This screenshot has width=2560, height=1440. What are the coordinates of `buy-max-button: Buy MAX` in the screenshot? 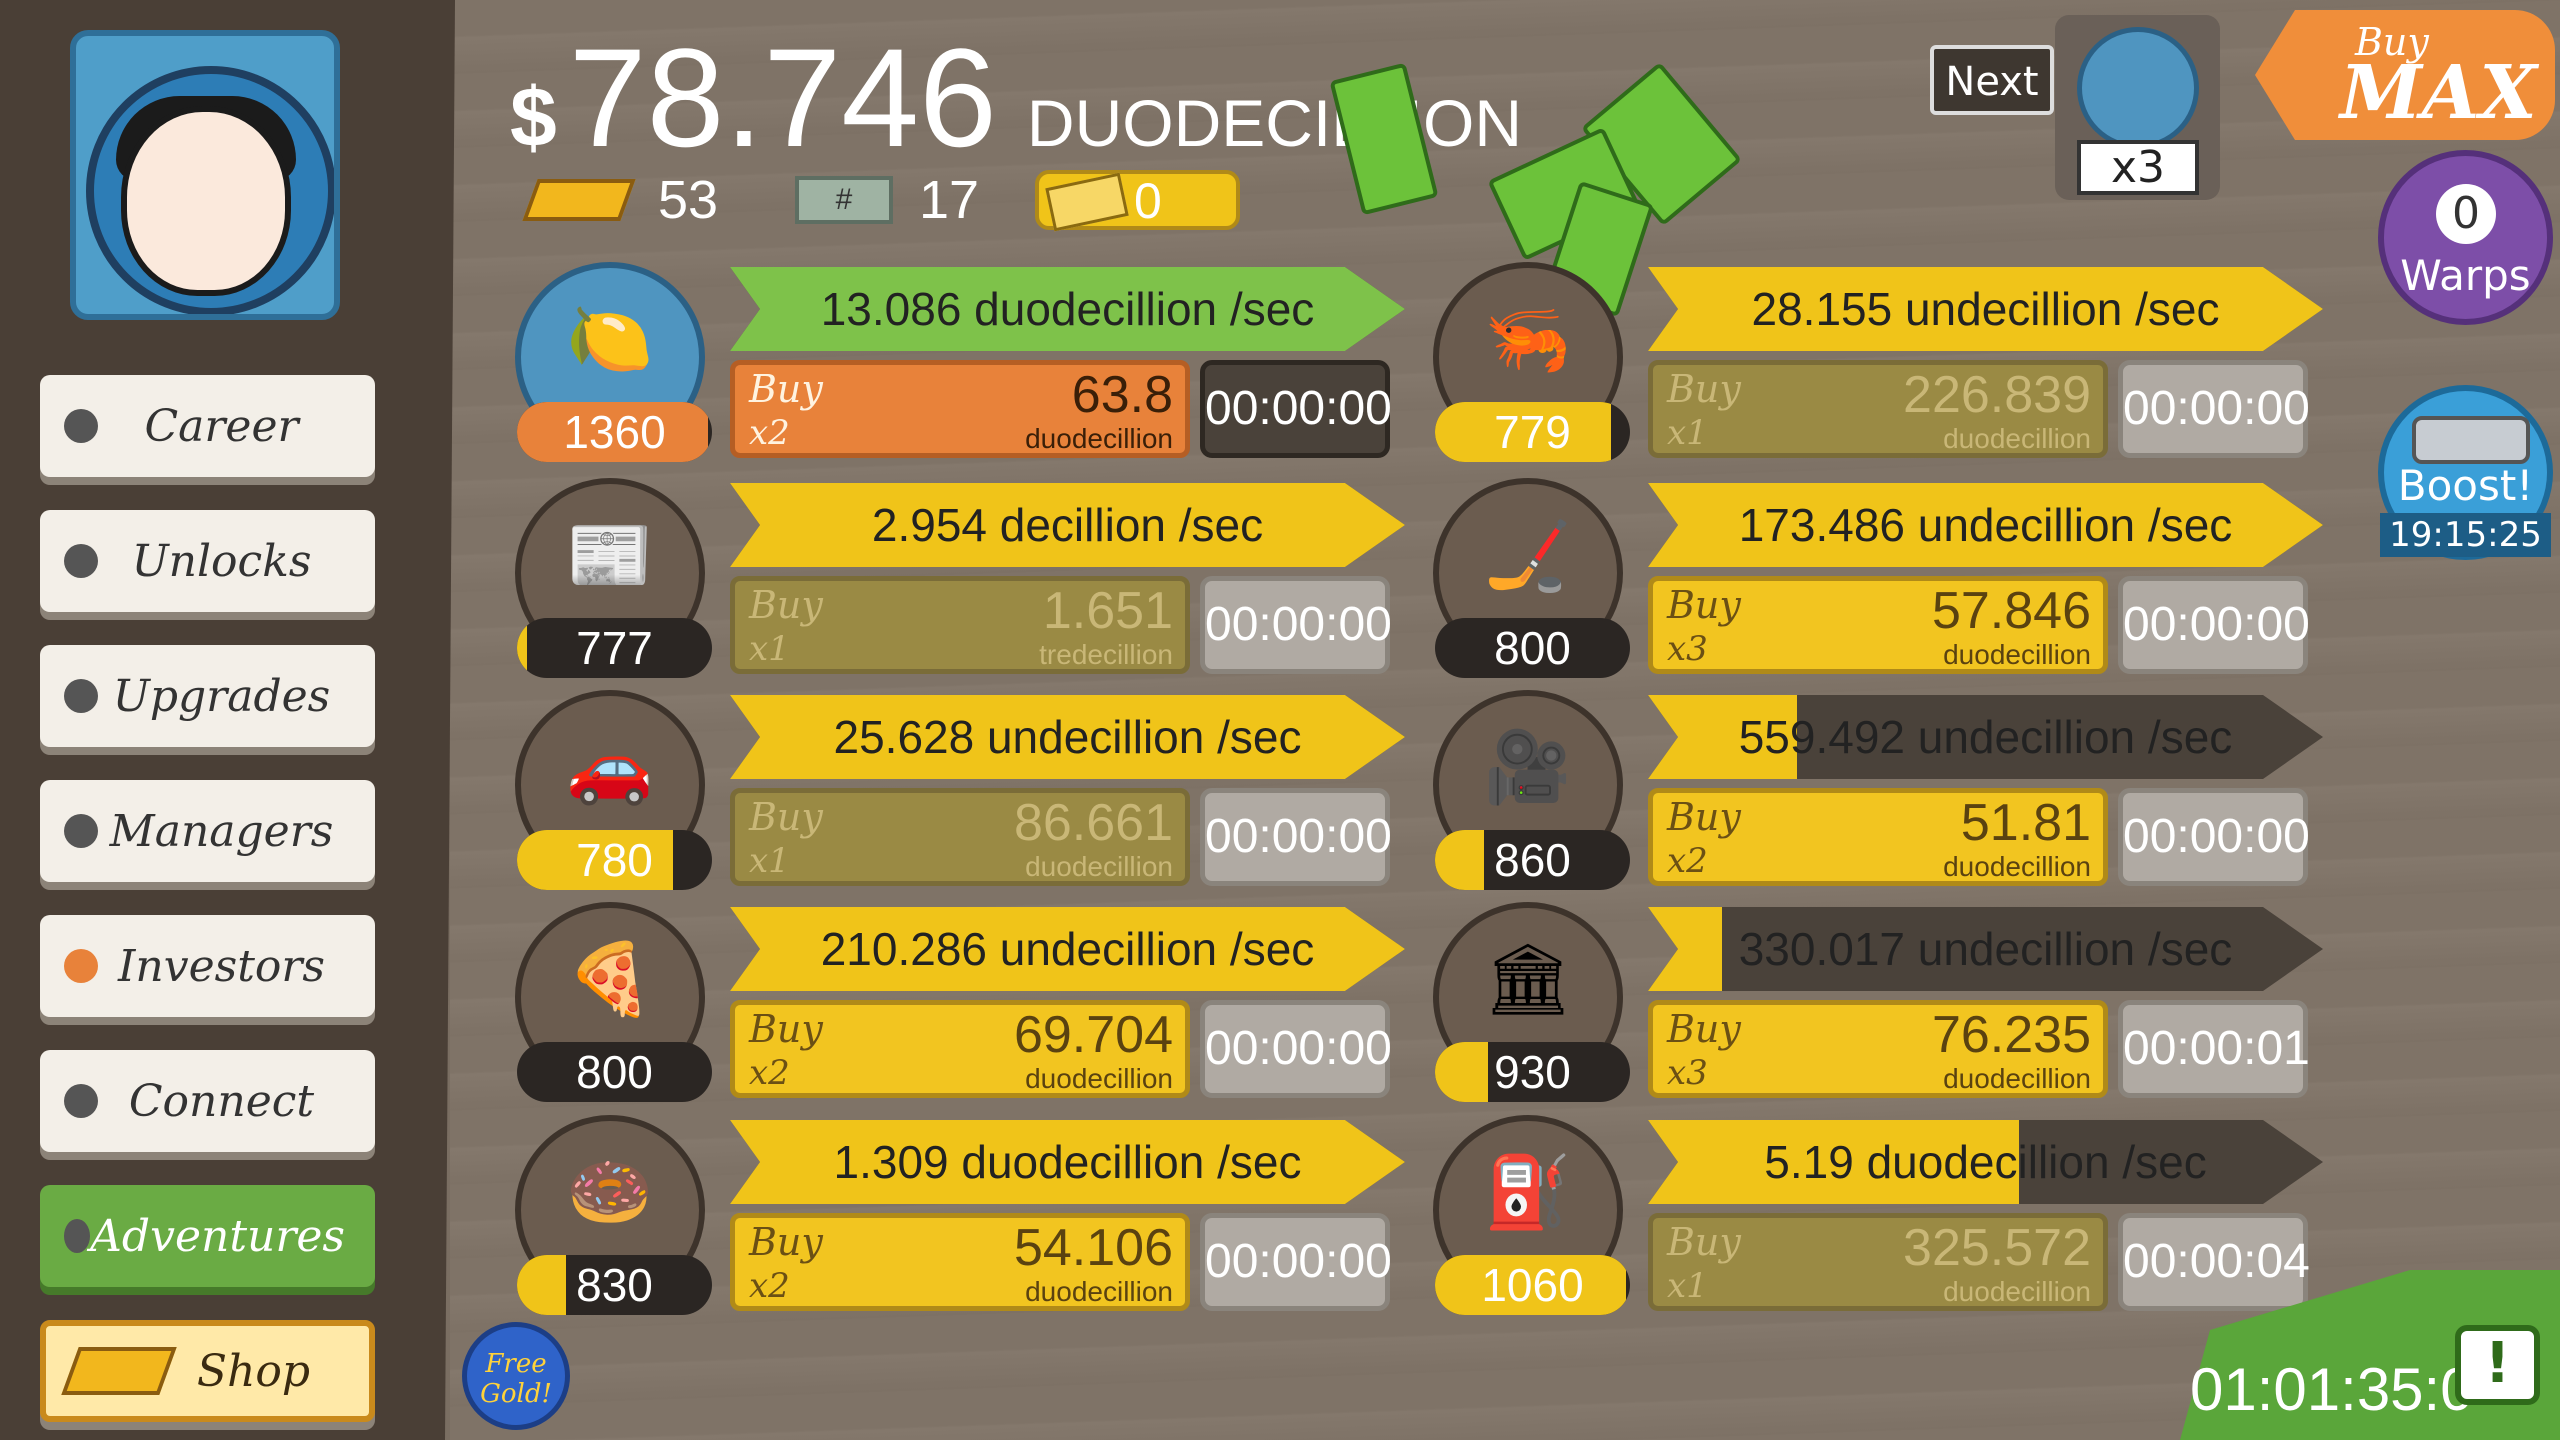 It's located at (2405, 75).